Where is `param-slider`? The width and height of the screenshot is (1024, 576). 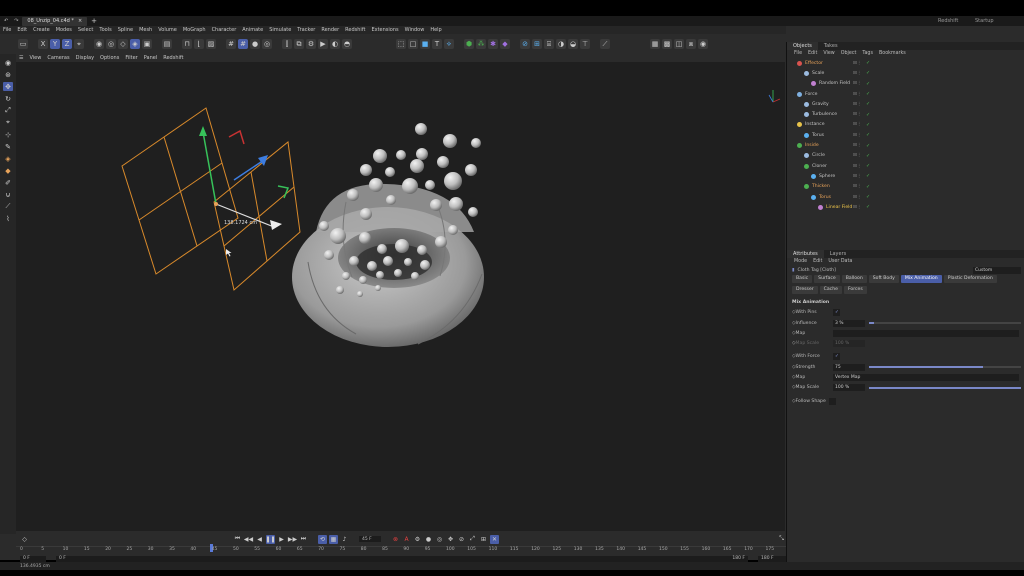 param-slider is located at coordinates (945, 387).